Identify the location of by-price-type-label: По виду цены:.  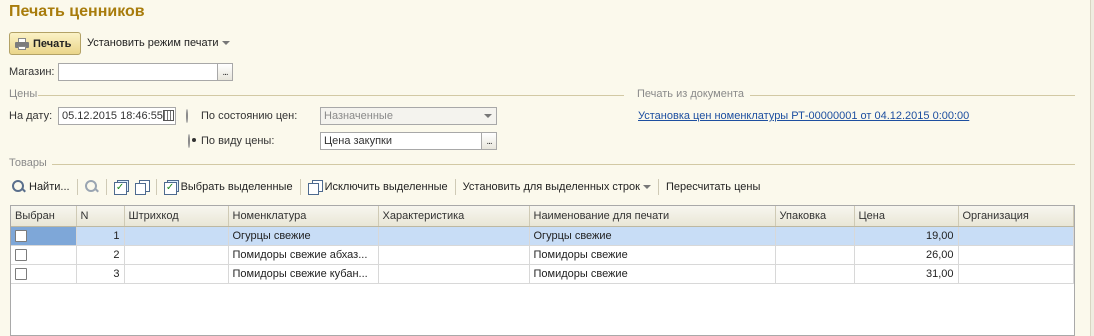
(238, 141).